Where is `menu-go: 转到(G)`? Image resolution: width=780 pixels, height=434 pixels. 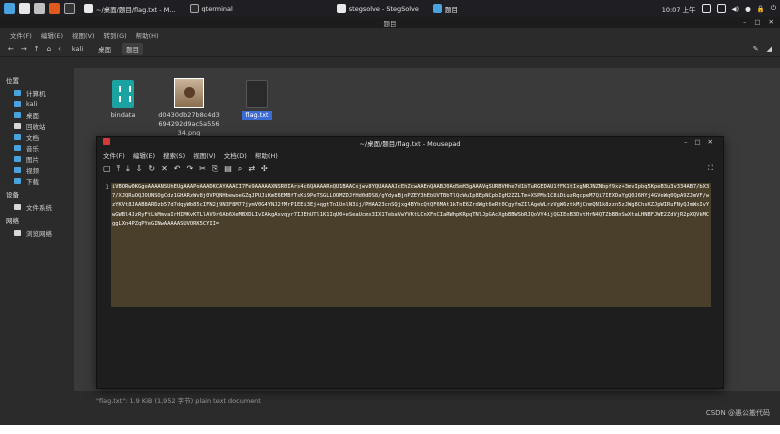 menu-go: 转到(G) is located at coordinates (115, 35).